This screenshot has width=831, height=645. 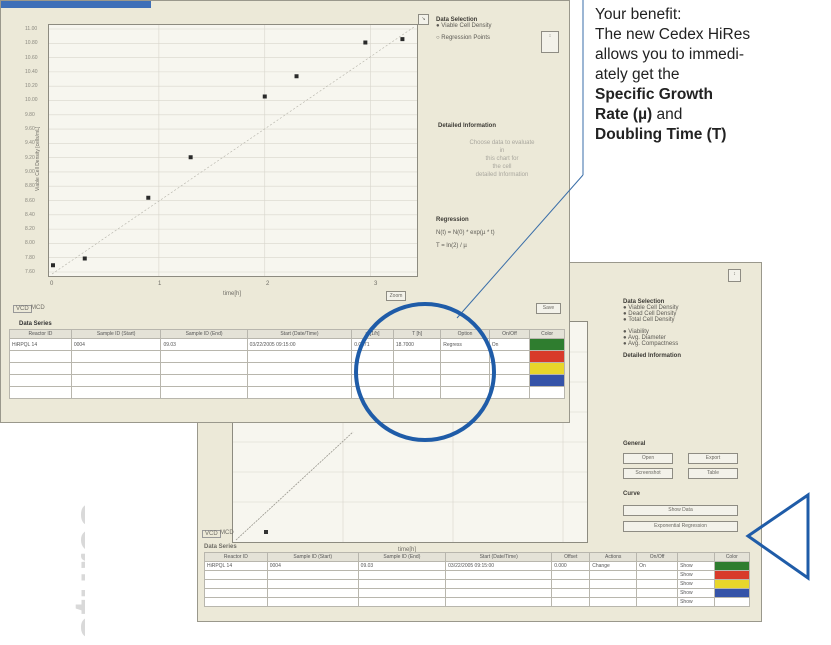 What do you see at coordinates (376, 284) in the screenshot?
I see `x-tick-3: 3` at bounding box center [376, 284].